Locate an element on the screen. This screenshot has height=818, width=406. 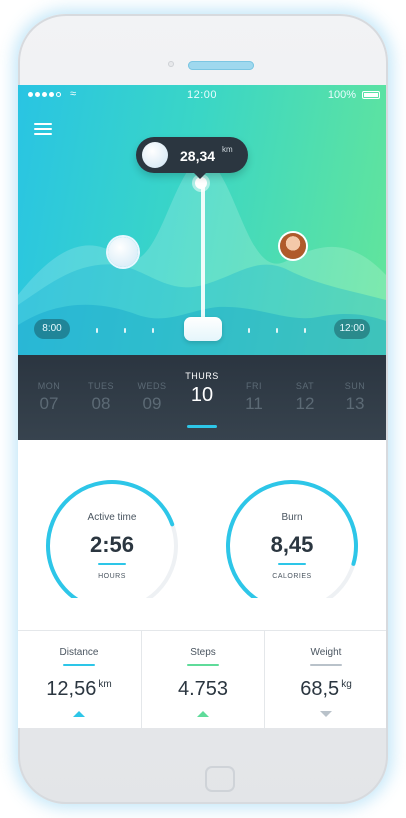
day-item: MON 07 is located at coordinates (49, 397).